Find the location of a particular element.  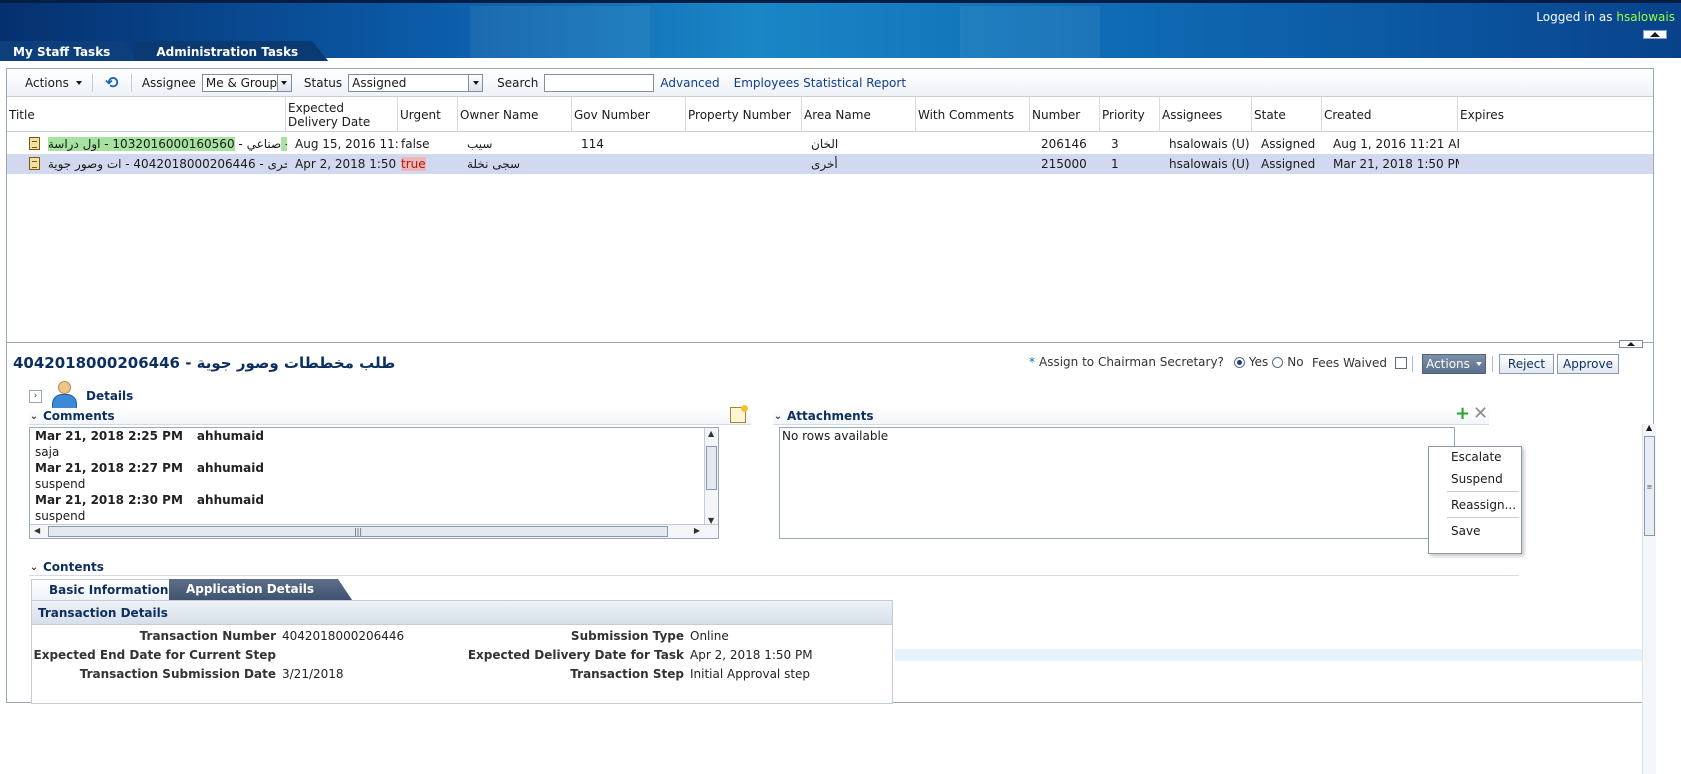

chevron-up-icon is located at coordinates (1631, 344).